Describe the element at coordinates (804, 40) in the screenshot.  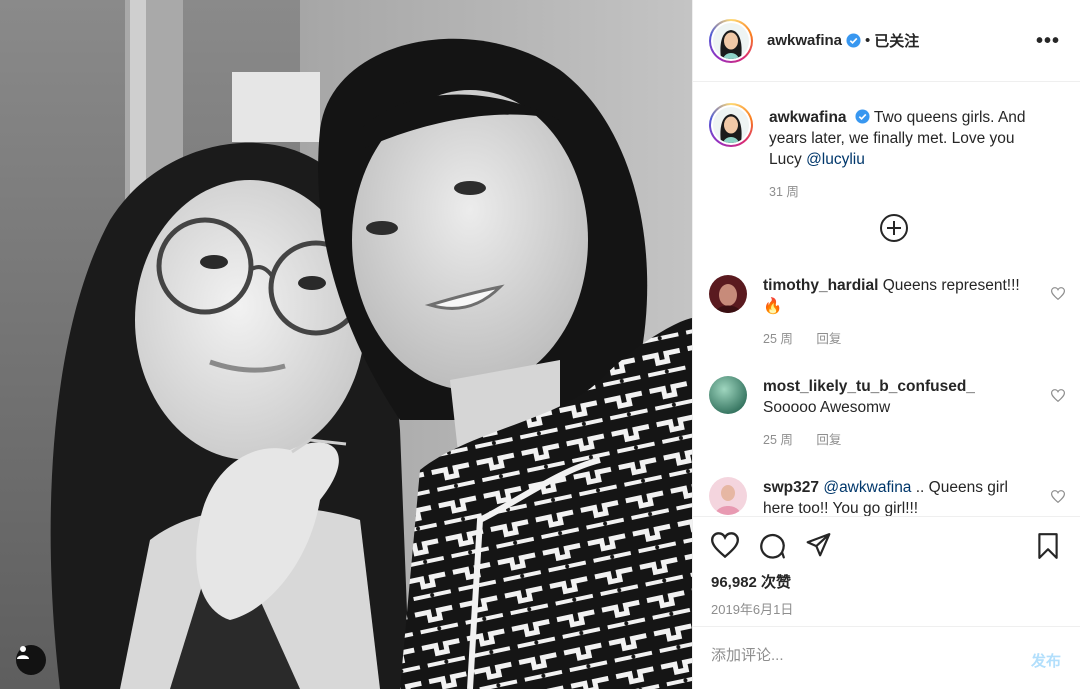
I see `author-username: awkwafina` at that location.